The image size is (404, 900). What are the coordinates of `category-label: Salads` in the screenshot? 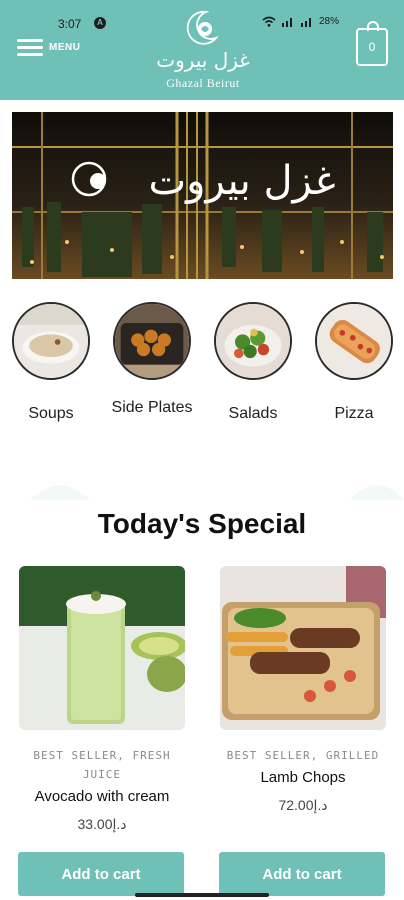 It's located at (253, 413).